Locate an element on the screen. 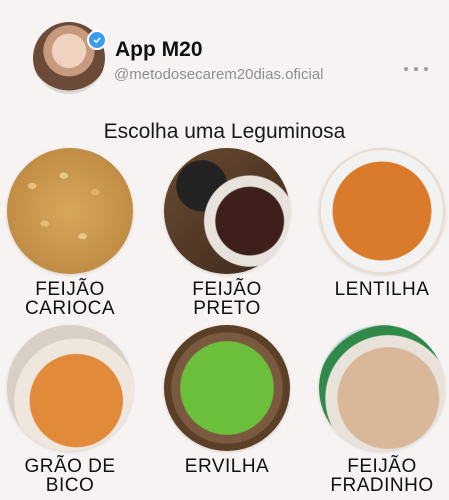 Image resolution: width=449 pixels, height=500 pixels. legume-card-feijao-carioca: FEIJÃO CARIOCA is located at coordinates (70, 233).